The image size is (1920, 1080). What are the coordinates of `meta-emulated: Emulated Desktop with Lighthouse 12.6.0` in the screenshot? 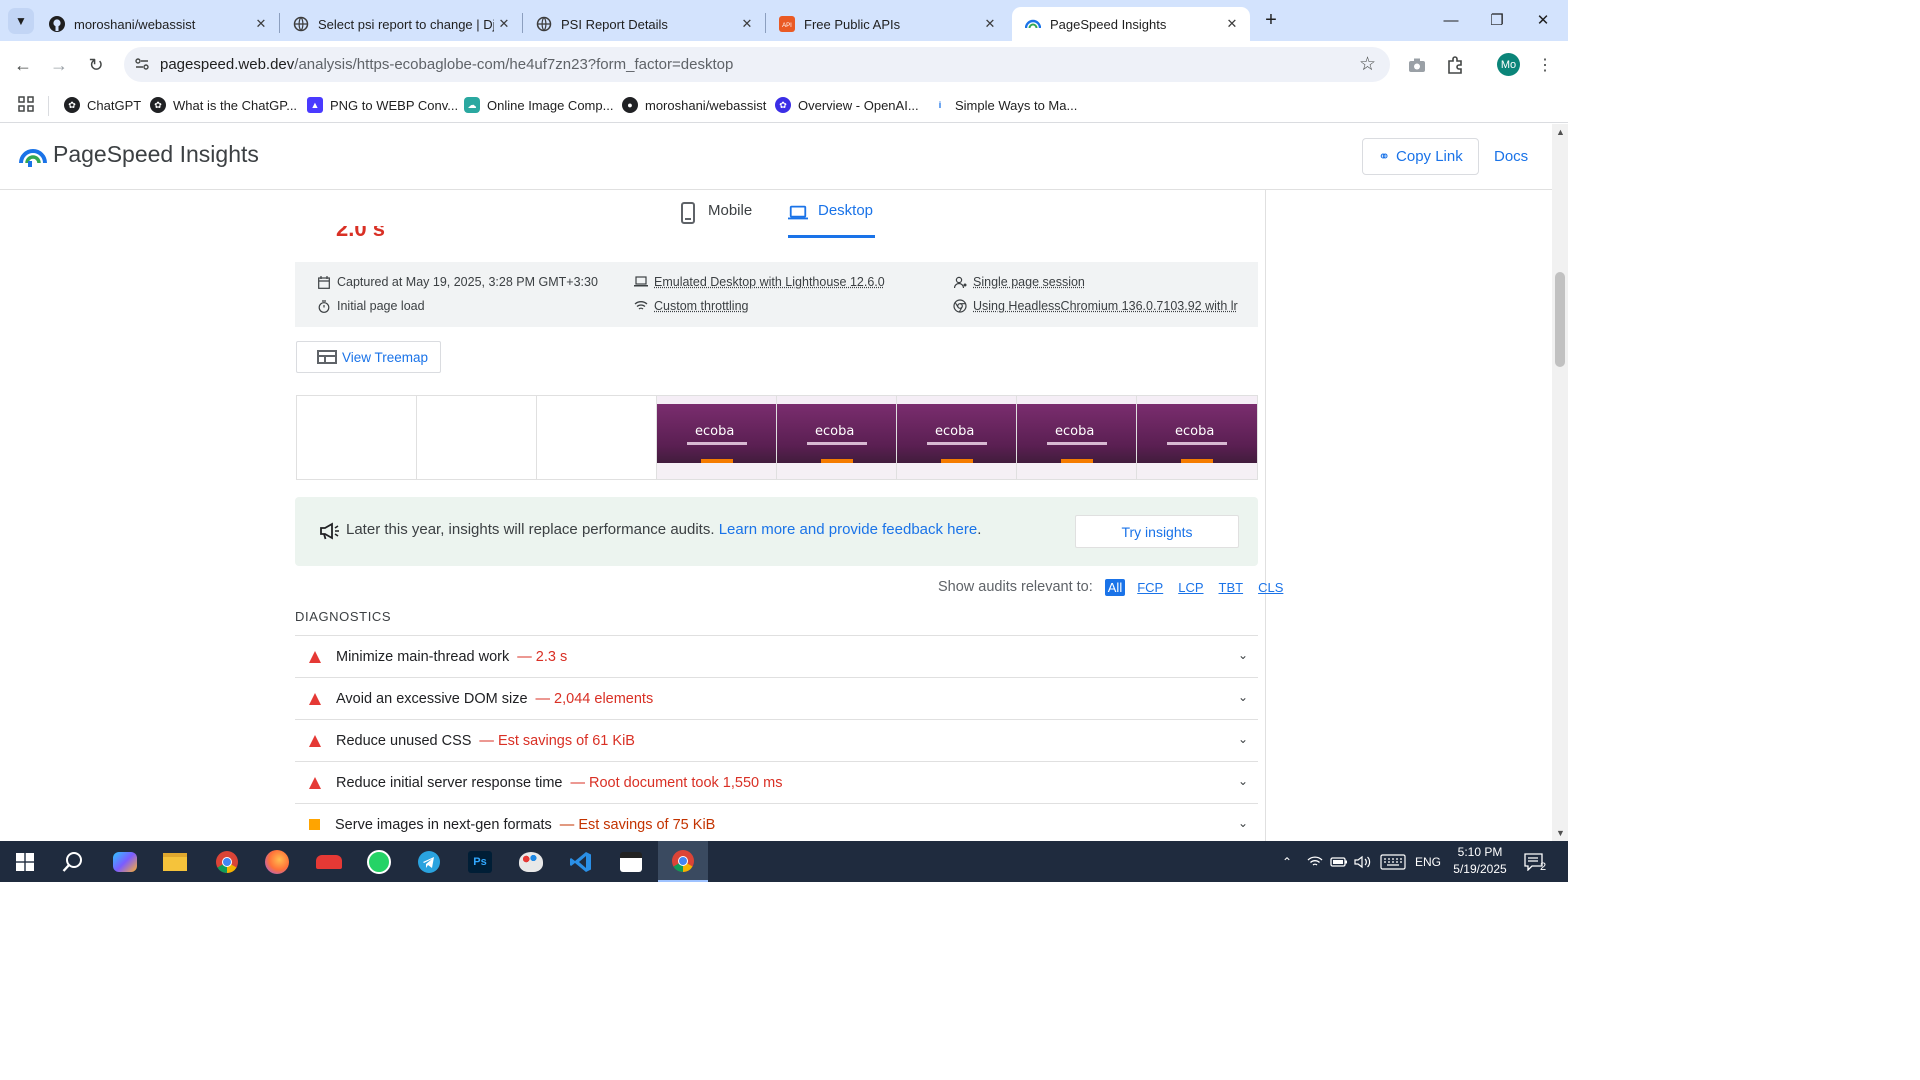 It's located at (759, 282).